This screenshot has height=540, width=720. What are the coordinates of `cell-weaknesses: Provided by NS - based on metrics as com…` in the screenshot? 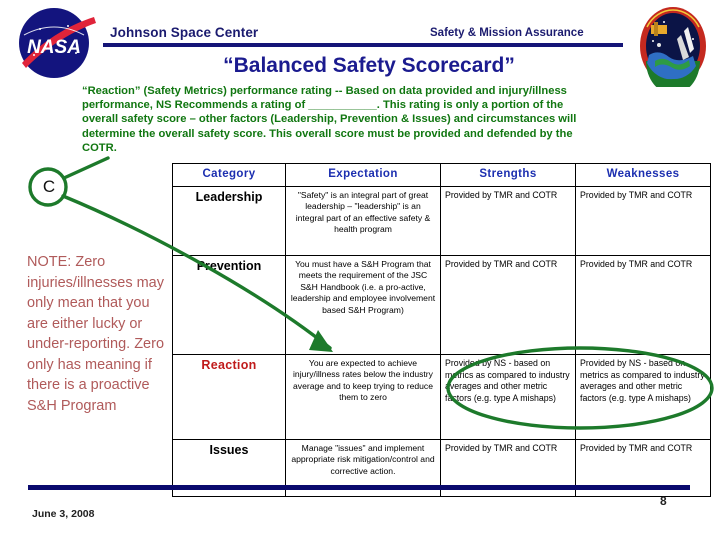 It's located at (643, 397).